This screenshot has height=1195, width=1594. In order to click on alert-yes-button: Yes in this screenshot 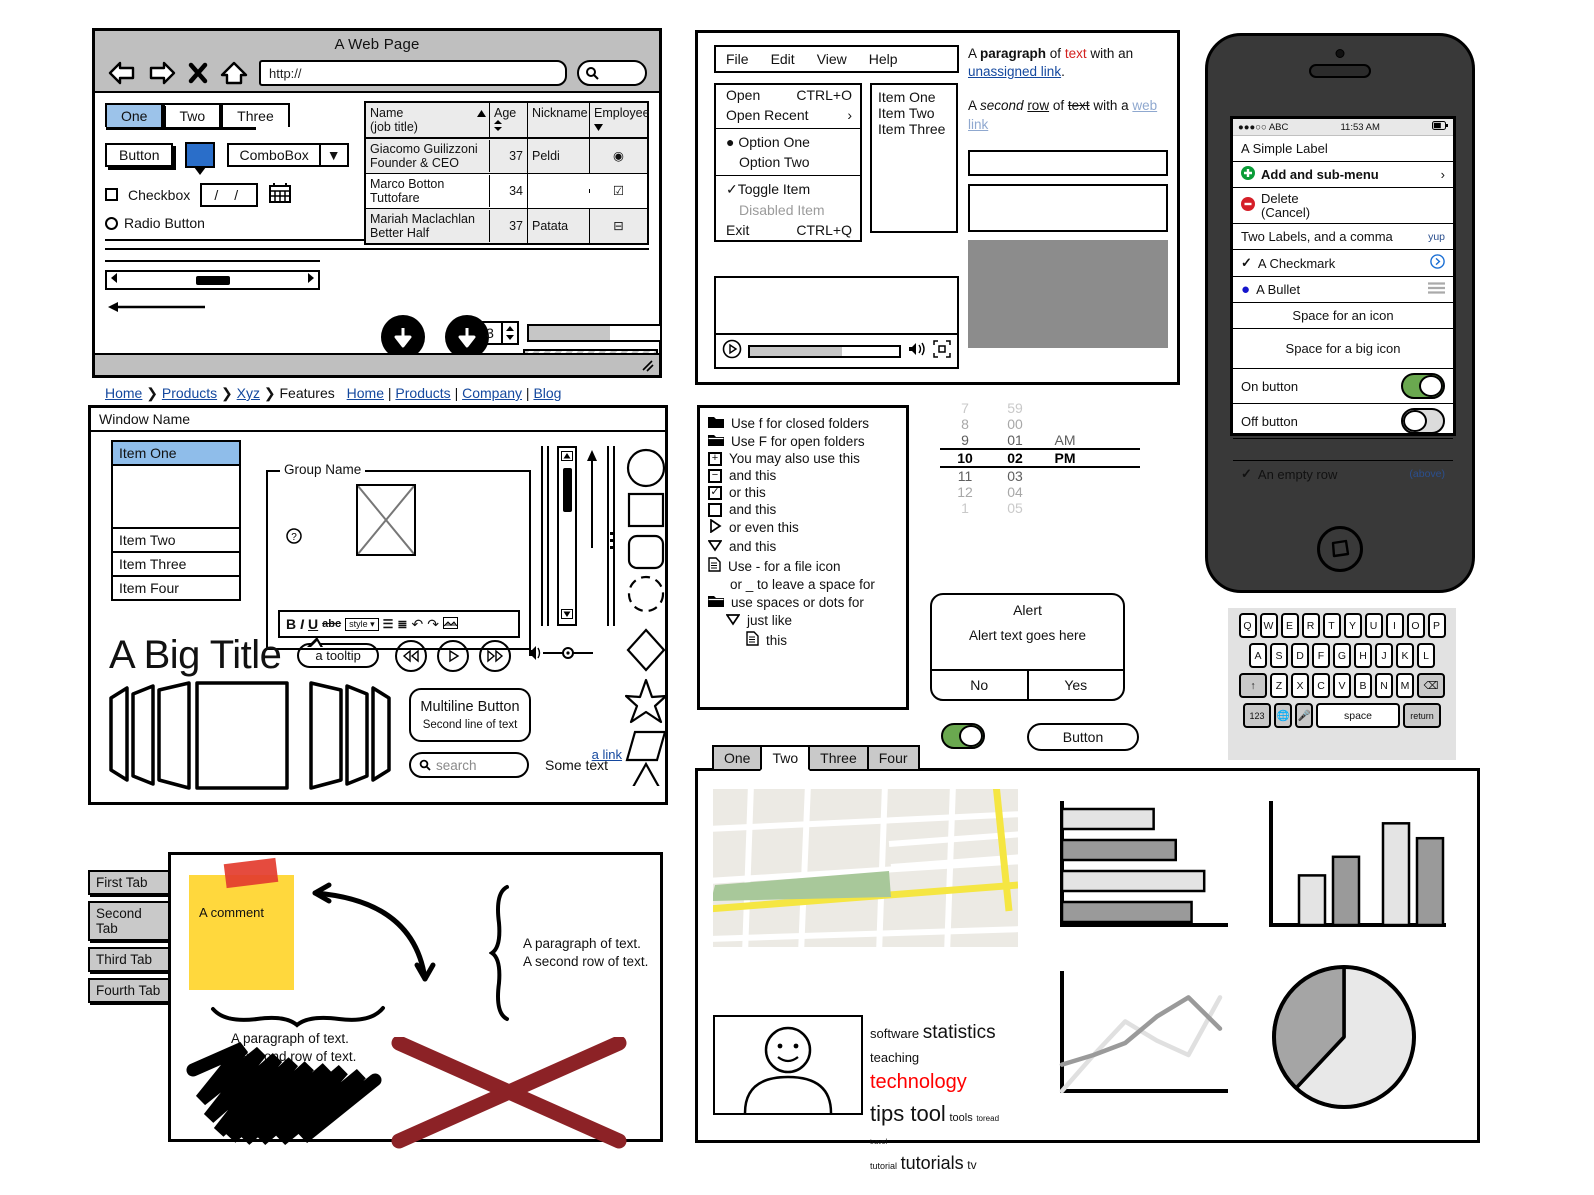, I will do `click(1076, 685)`.